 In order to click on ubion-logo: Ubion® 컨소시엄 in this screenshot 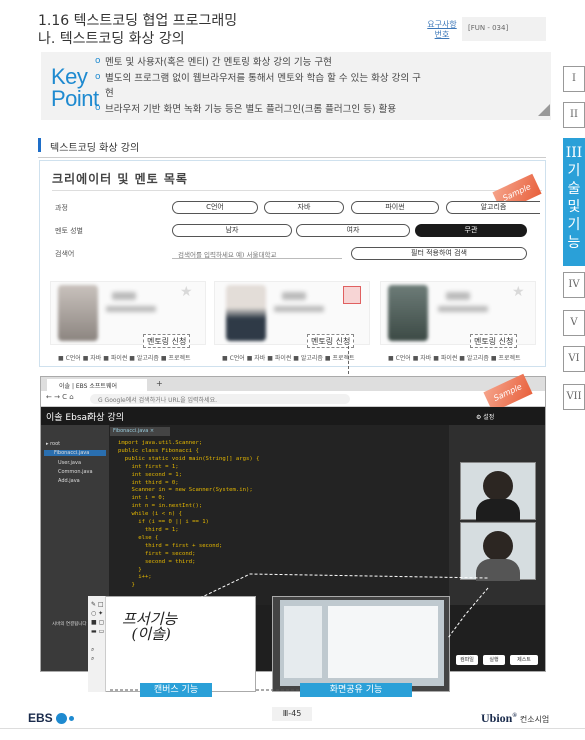, I will do `click(515, 718)`.